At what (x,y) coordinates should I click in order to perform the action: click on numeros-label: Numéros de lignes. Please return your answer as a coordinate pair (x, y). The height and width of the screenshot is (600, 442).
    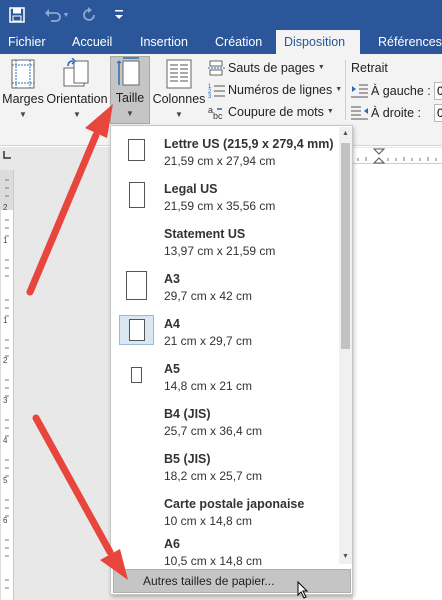
    Looking at the image, I should click on (280, 90).